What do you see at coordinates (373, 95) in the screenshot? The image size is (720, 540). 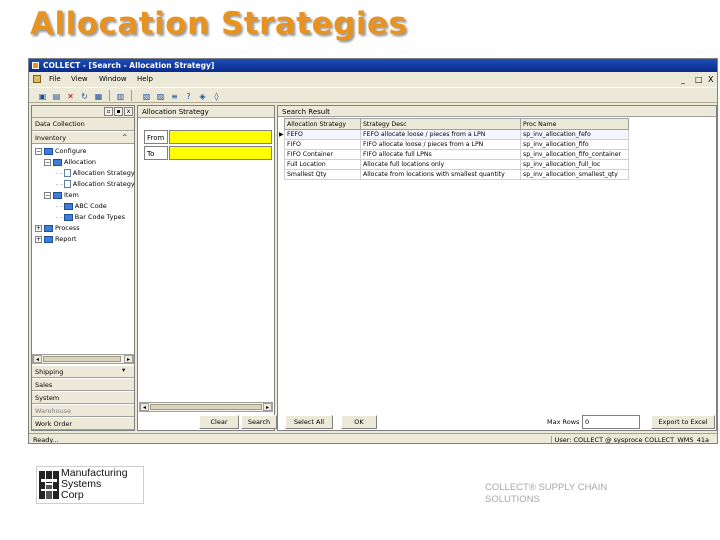 I see `toolbar: ▣ ▤ ✕ ↻ ▦ ▥ ▧ ▨ ≡ ? ◈ ◊` at bounding box center [373, 95].